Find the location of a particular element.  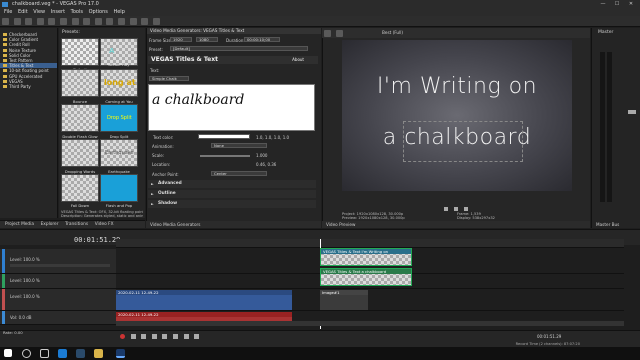

timeline-transport: Rate: 0.00 00:01:51.29 is located at coordinates (320, 336).